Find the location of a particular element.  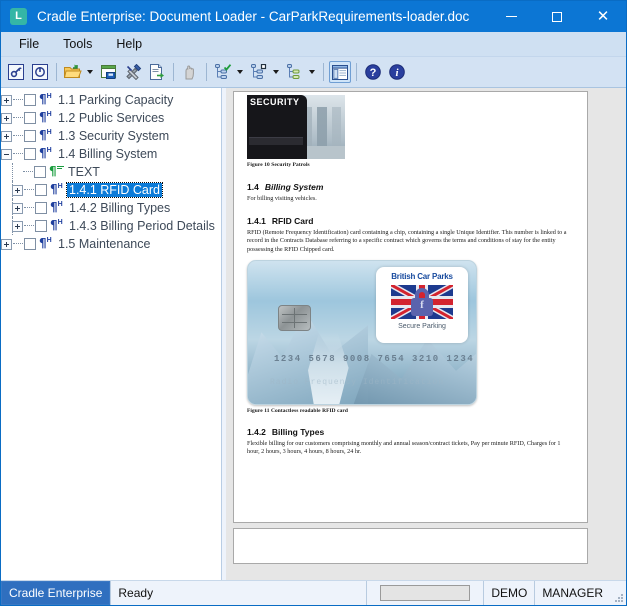

menu-bar: File Tools Help is located at coordinates (313, 44).